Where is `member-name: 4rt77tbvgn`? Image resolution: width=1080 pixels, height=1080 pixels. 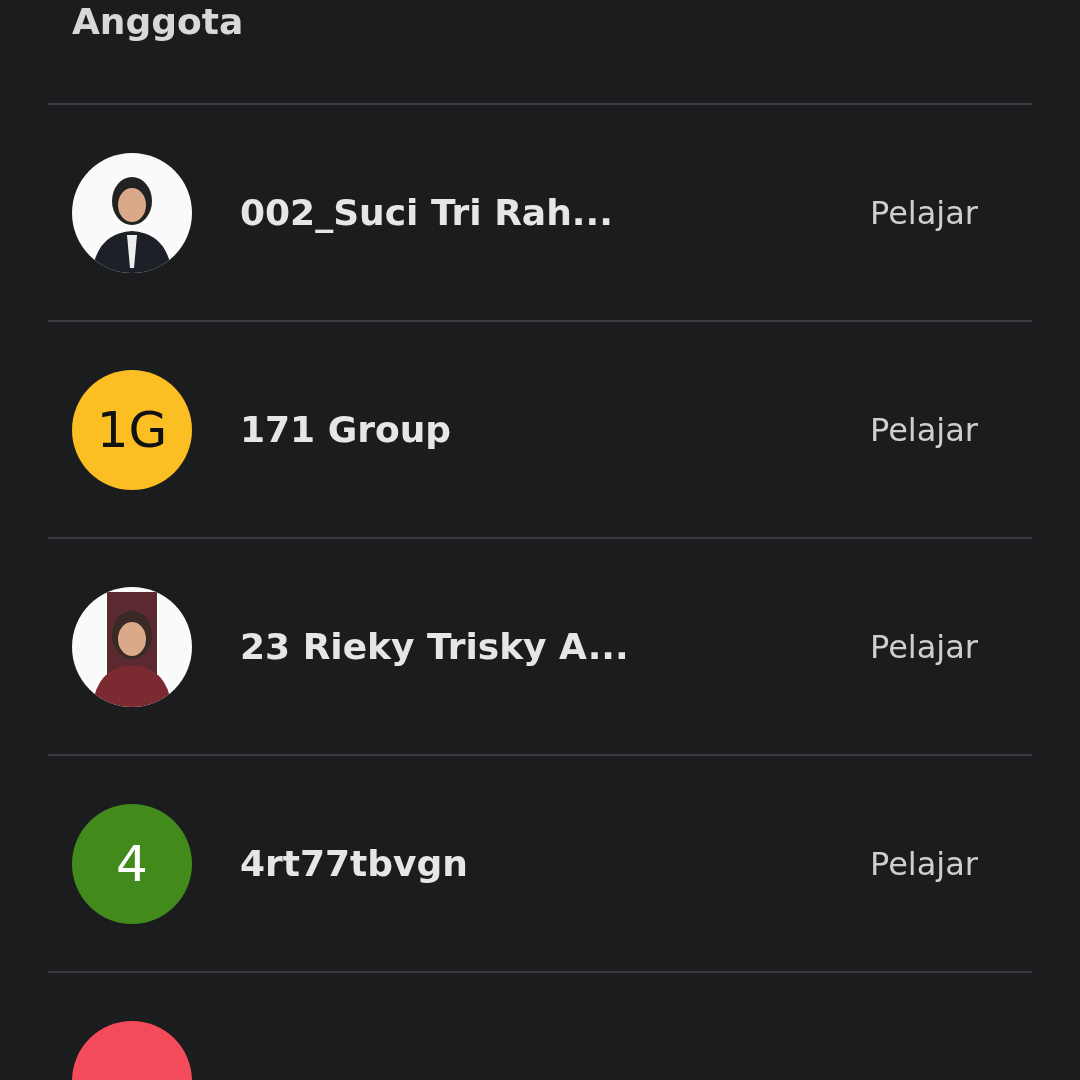 member-name: 4rt77tbvgn is located at coordinates (555, 863).